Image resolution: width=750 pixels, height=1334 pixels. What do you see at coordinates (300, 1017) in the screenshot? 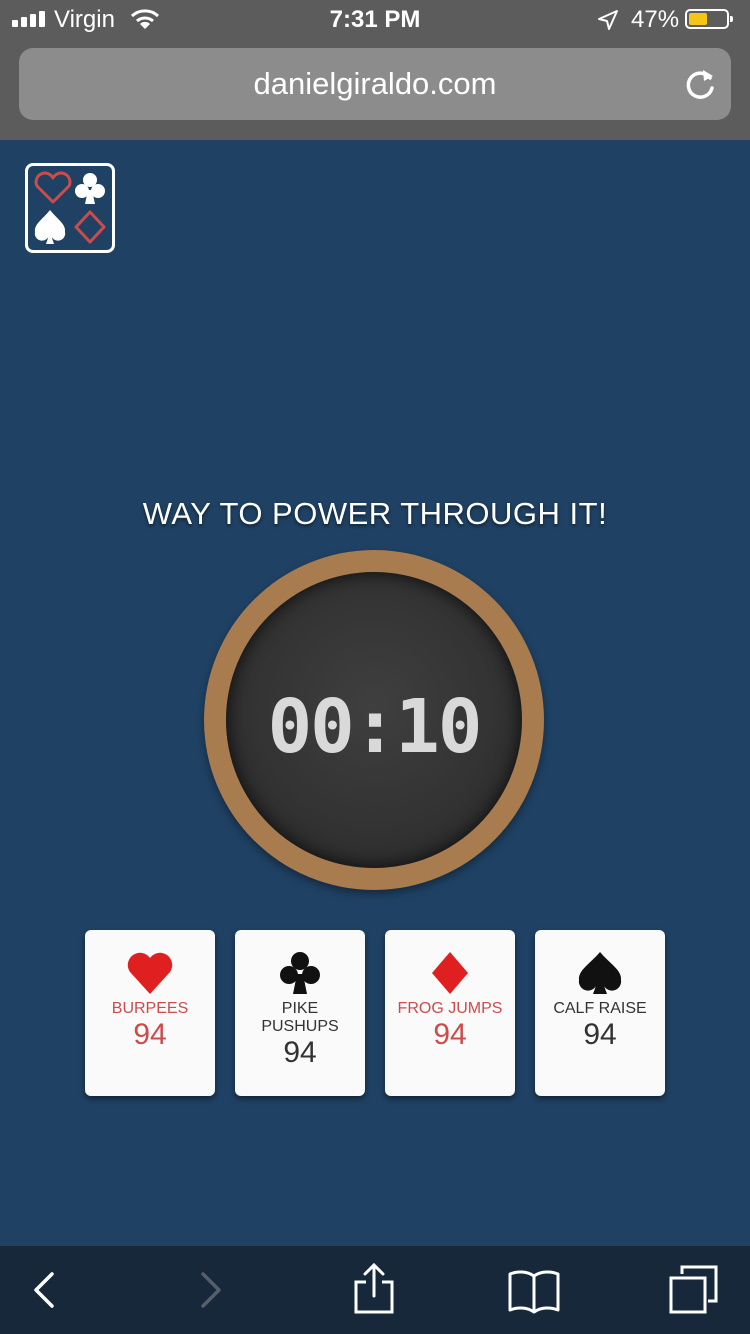
I see `exercise-label: PIKE PUSHUPS` at bounding box center [300, 1017].